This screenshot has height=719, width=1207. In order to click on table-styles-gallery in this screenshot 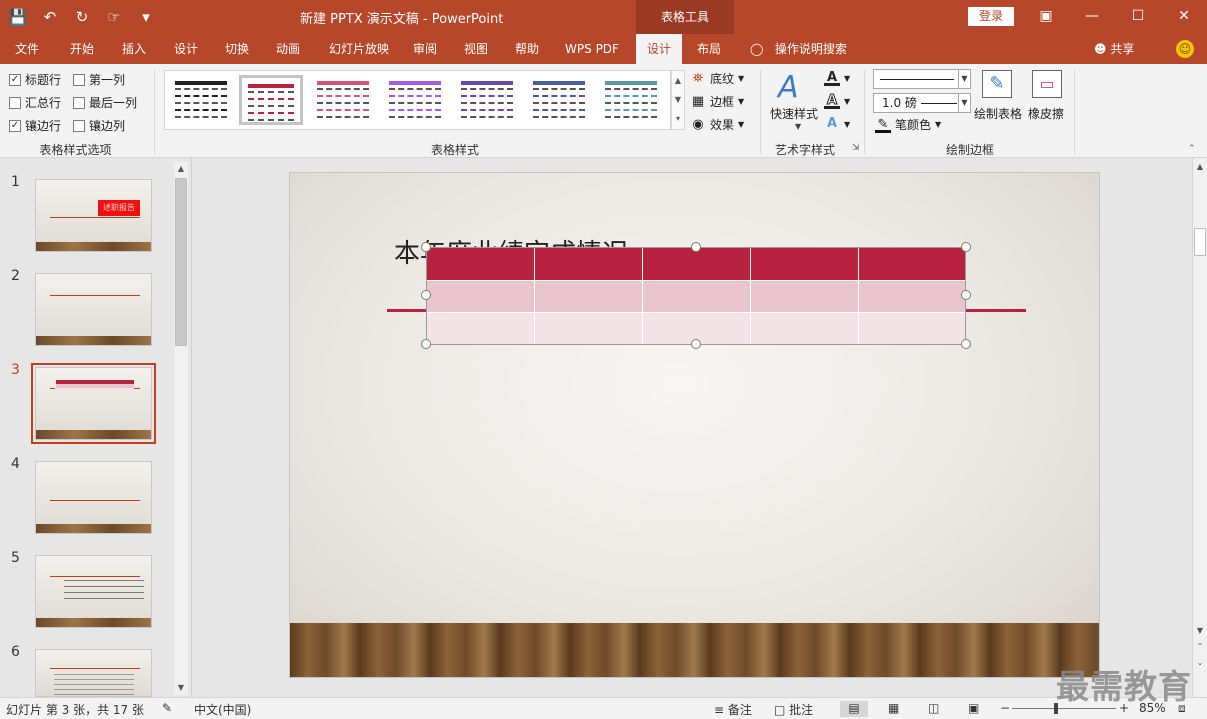, I will do `click(417, 100)`.